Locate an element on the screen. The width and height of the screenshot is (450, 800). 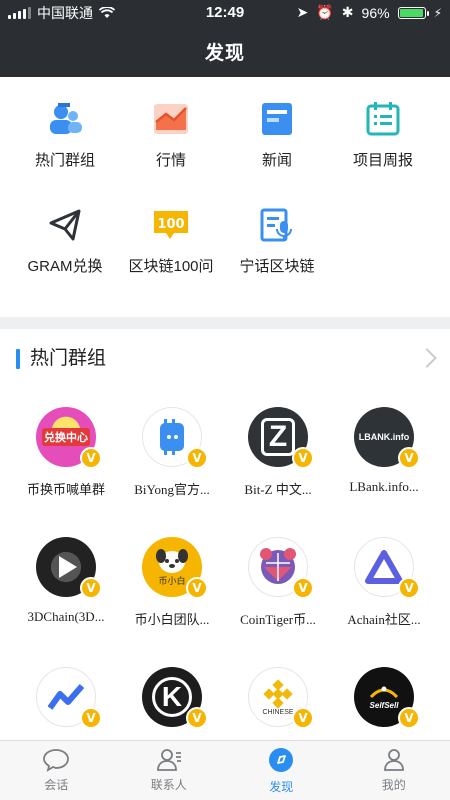
group-avatar: LBANK.info V is located at coordinates (387, 438).